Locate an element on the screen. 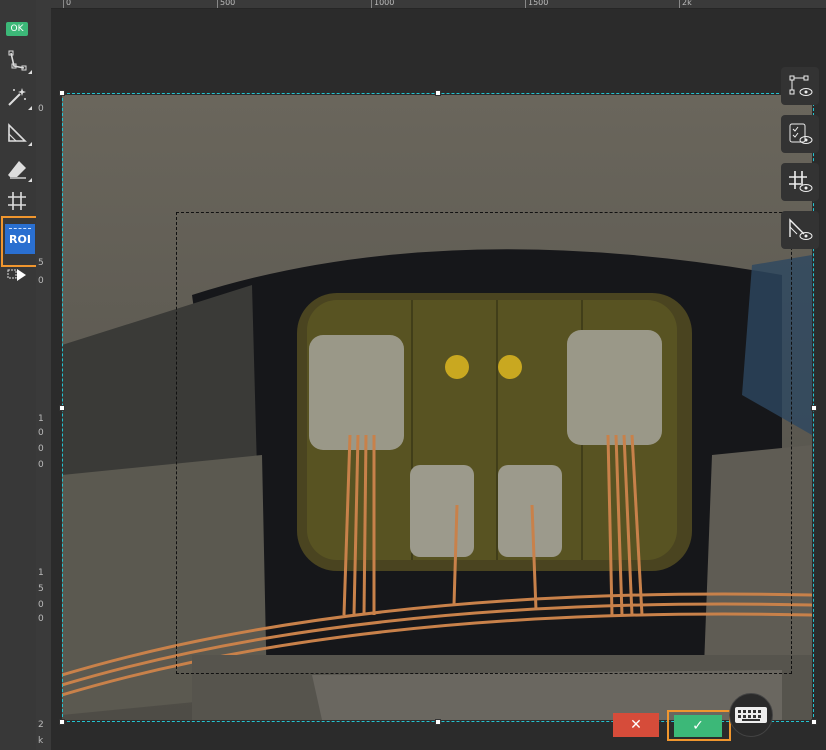 This screenshot has height=750, width=826. grid-eye-icon is located at coordinates (801, 181).